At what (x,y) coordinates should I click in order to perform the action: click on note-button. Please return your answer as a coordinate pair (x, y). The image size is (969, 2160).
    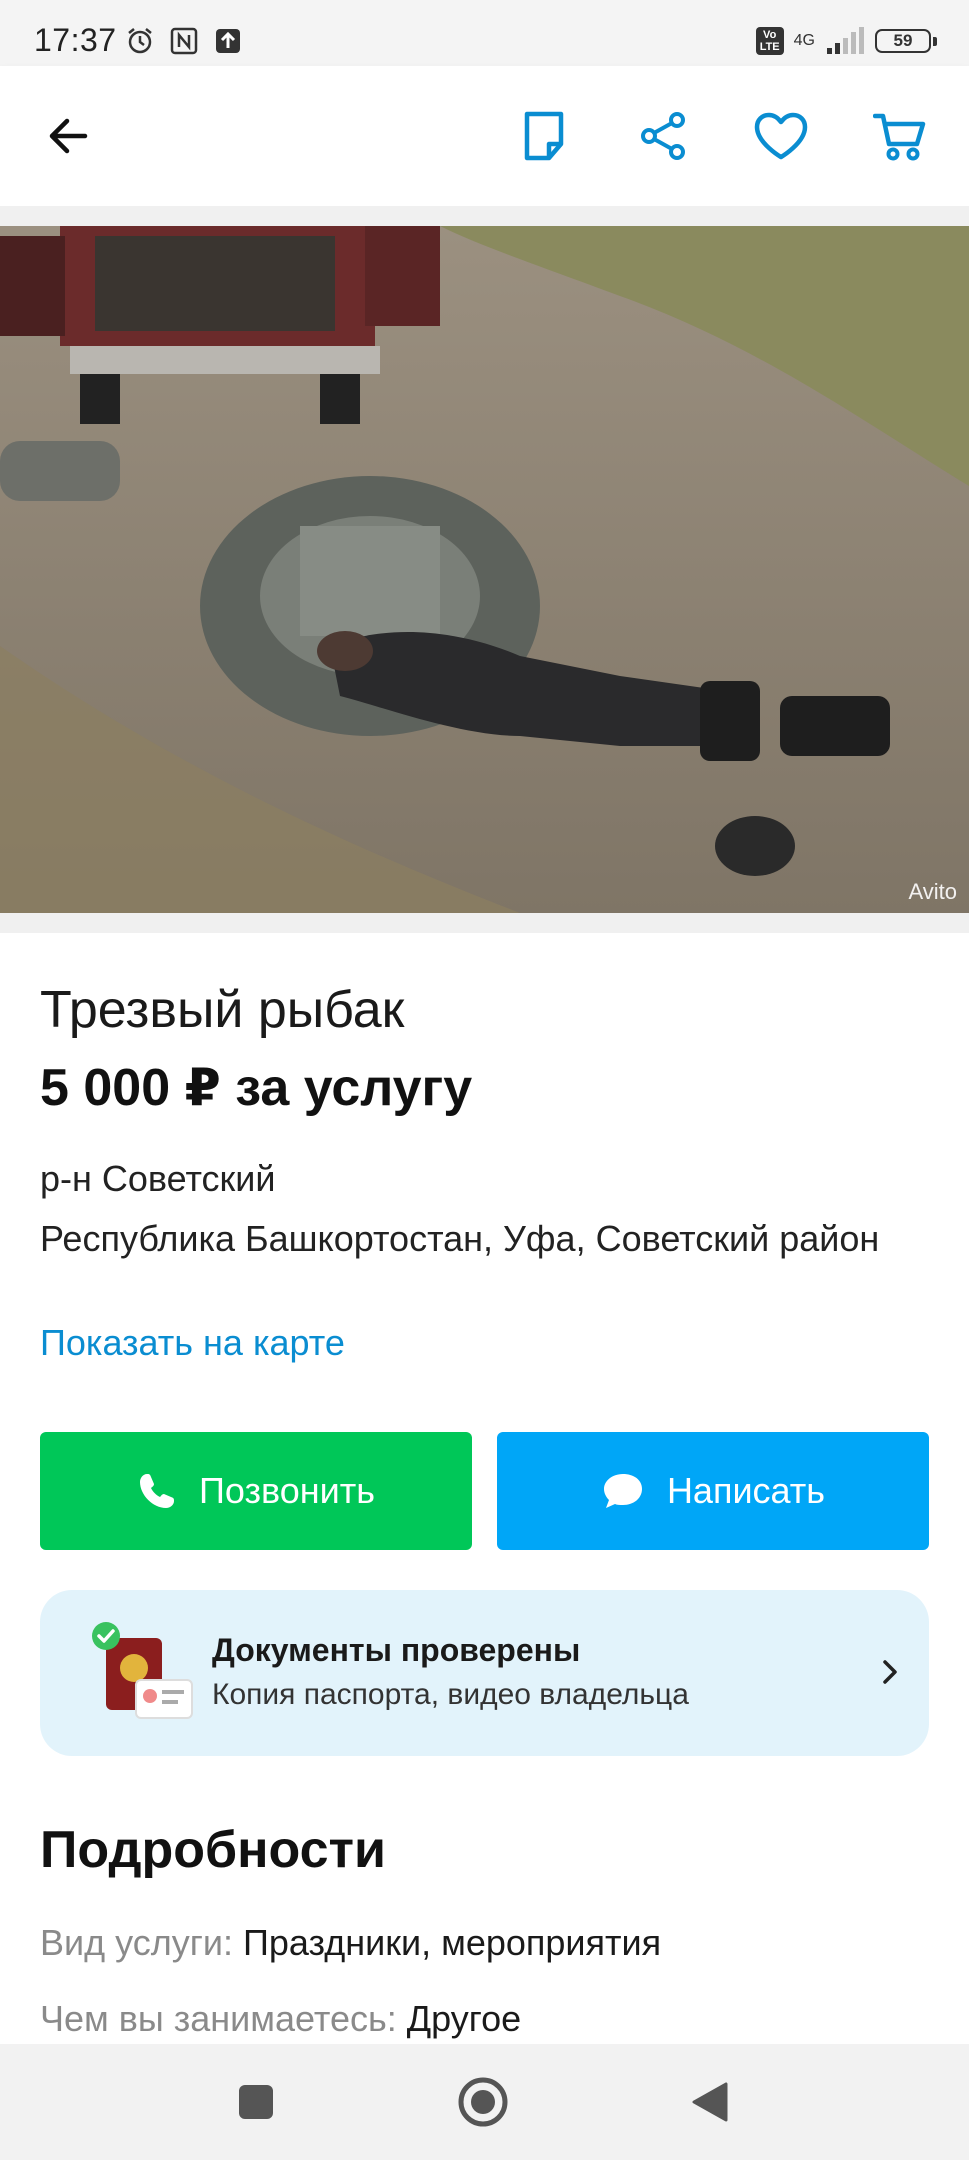
    Looking at the image, I should click on (545, 136).